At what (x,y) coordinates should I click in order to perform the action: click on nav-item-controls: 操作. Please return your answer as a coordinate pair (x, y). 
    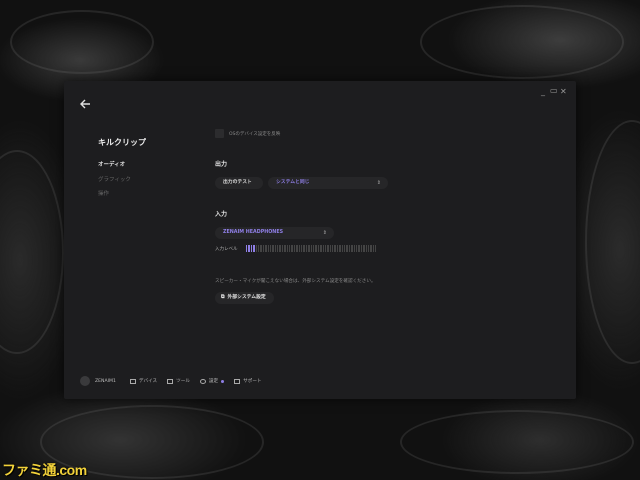
    Looking at the image, I should click on (103, 193).